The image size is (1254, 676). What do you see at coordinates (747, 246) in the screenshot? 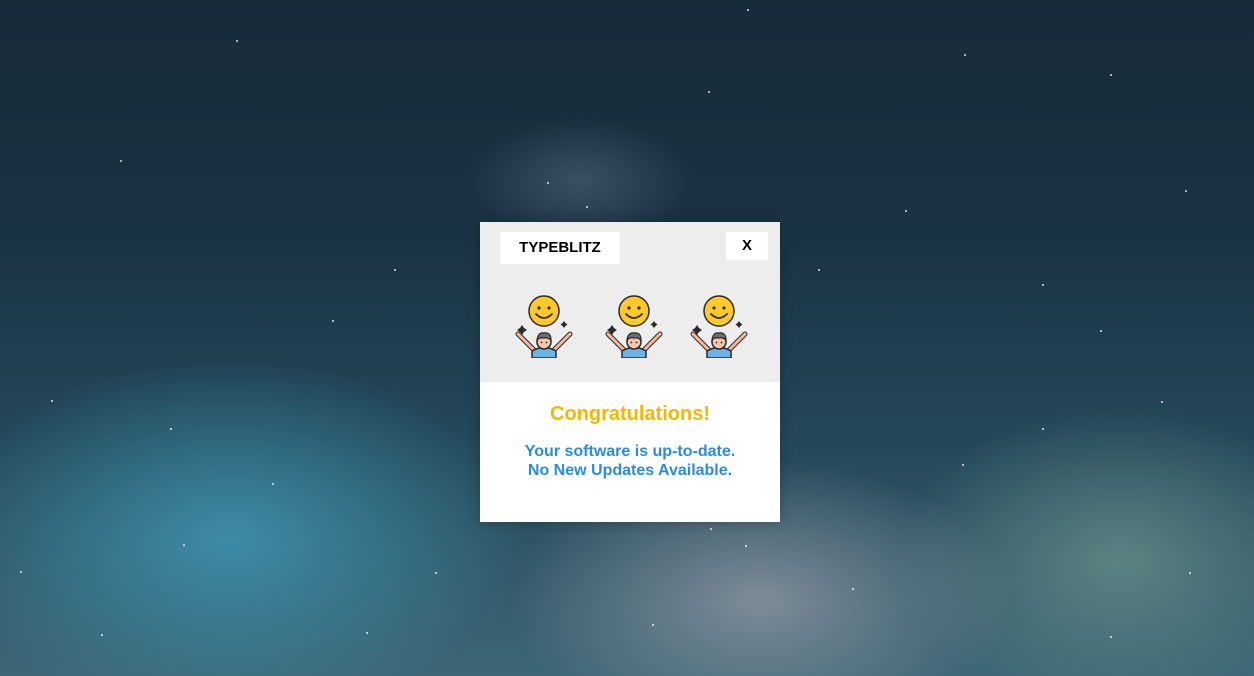
I see `close-button: X` at bounding box center [747, 246].